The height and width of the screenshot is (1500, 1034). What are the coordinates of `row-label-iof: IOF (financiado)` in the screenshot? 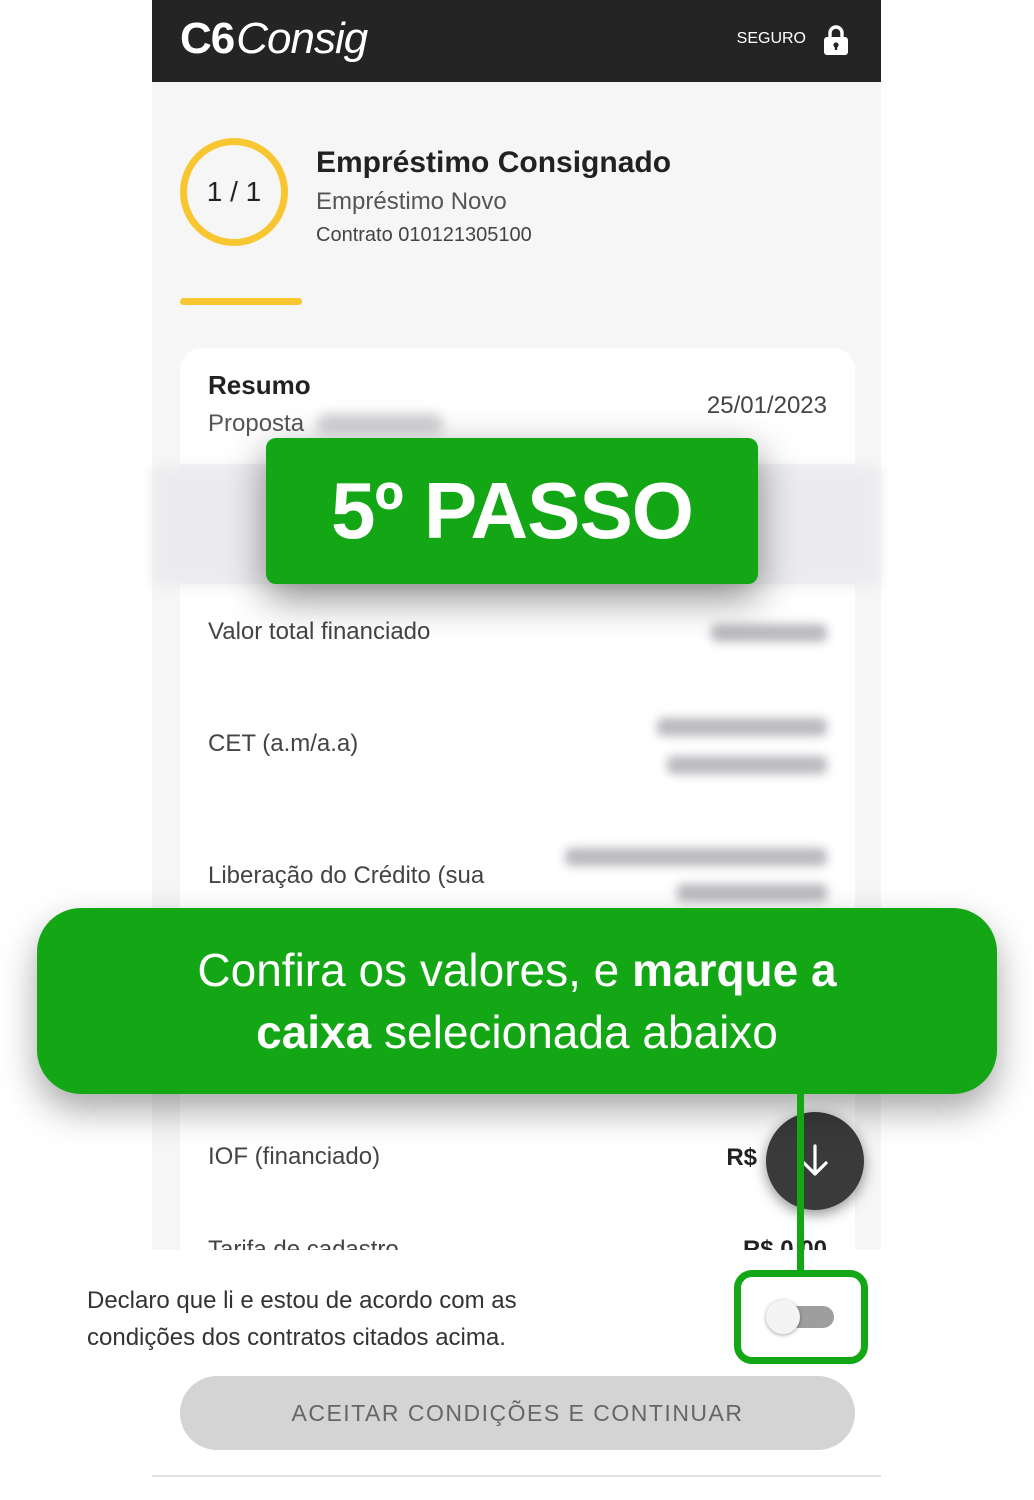 It's located at (294, 1156).